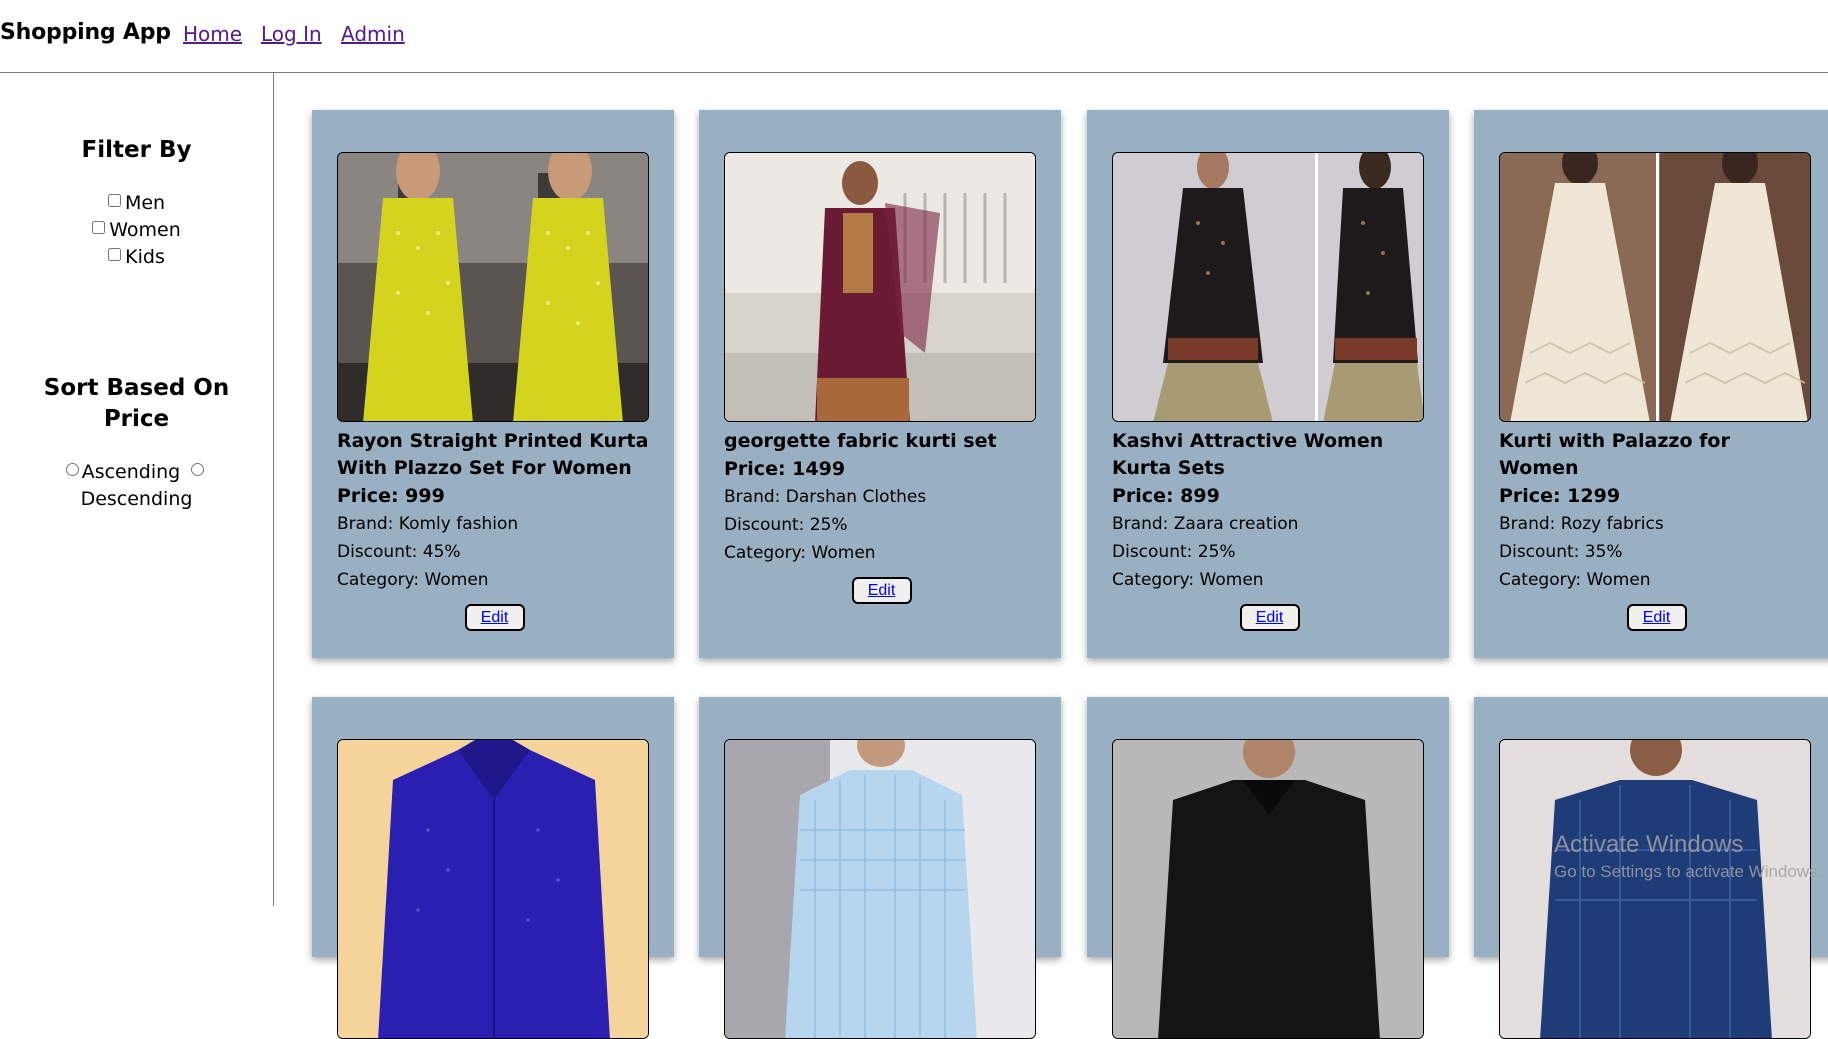 The image size is (1828, 1039). I want to click on top-navbar: Shopping App Home Log In Admin, so click(914, 36).